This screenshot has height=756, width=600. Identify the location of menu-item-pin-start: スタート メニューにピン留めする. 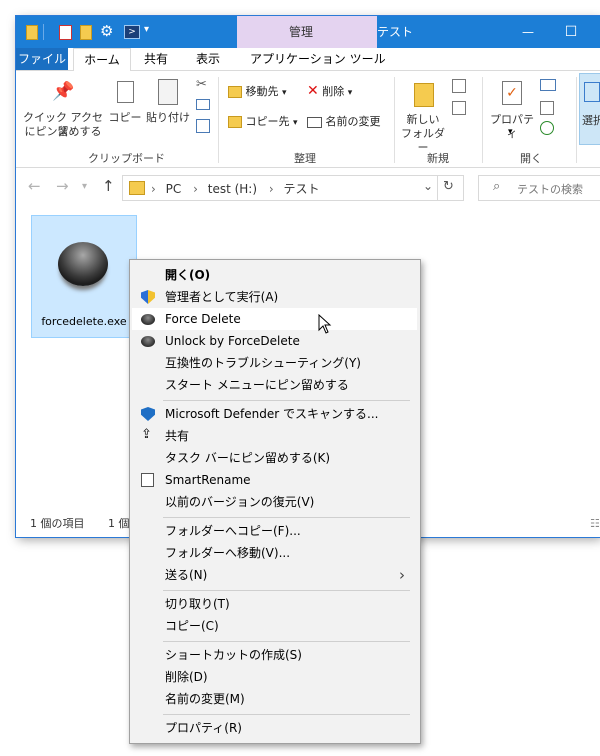
(274, 385).